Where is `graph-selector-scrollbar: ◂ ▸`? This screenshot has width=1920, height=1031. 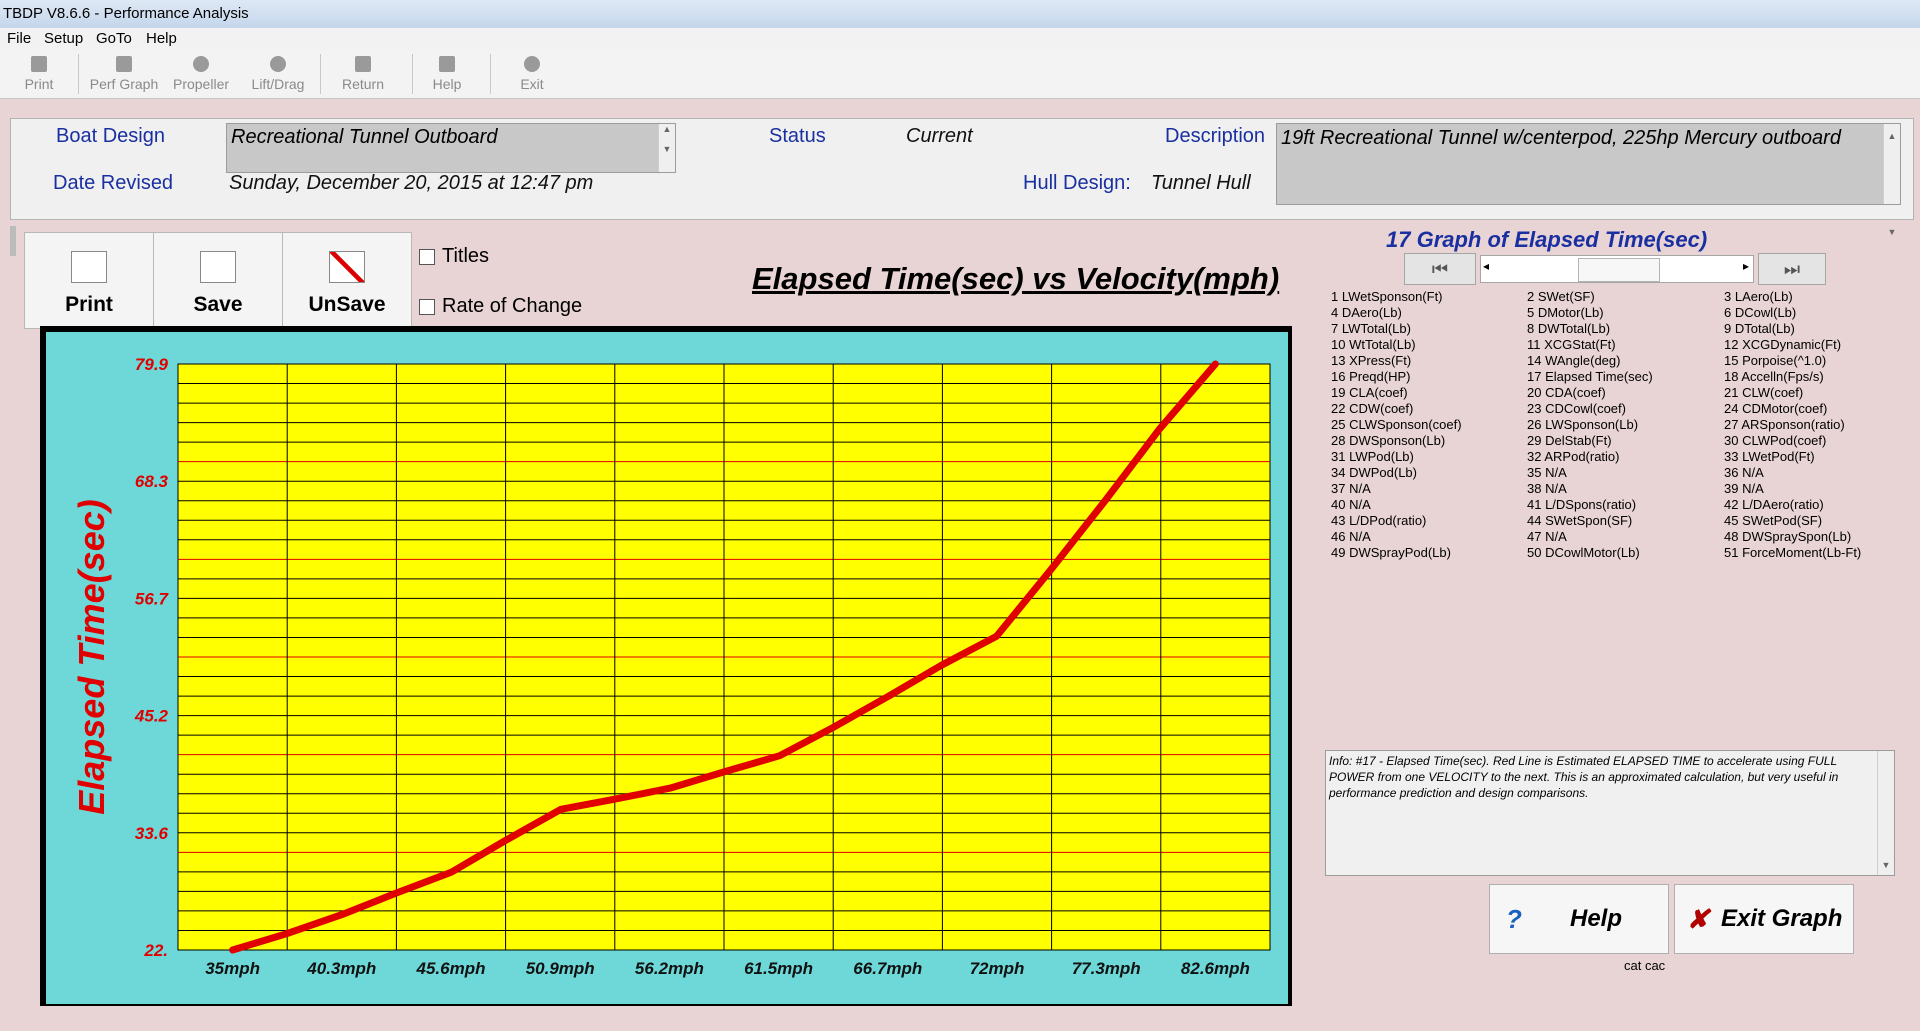
graph-selector-scrollbar: ◂ ▸ is located at coordinates (1617, 269).